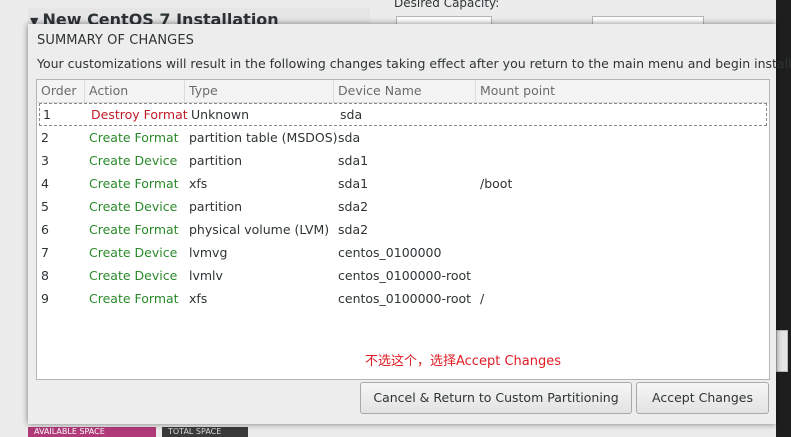 This screenshot has height=437, width=791. What do you see at coordinates (92, 432) in the screenshot?
I see `available-space-badge: AVAILABLE SPACE` at bounding box center [92, 432].